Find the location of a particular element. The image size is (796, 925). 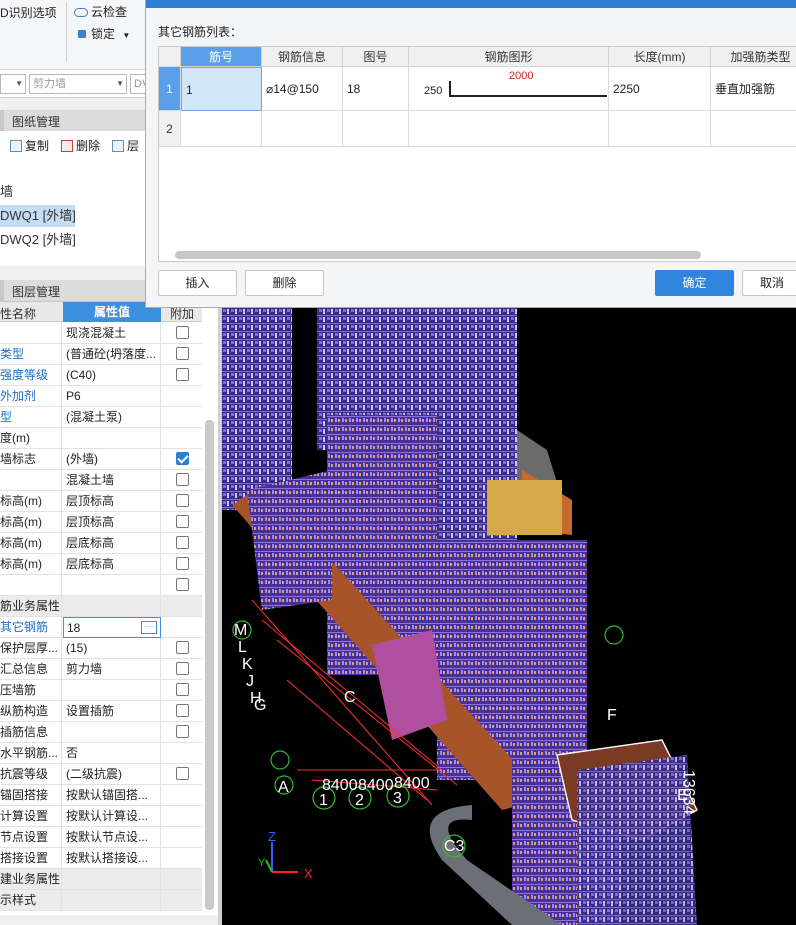

delete-button: 删除 is located at coordinates (80, 145).